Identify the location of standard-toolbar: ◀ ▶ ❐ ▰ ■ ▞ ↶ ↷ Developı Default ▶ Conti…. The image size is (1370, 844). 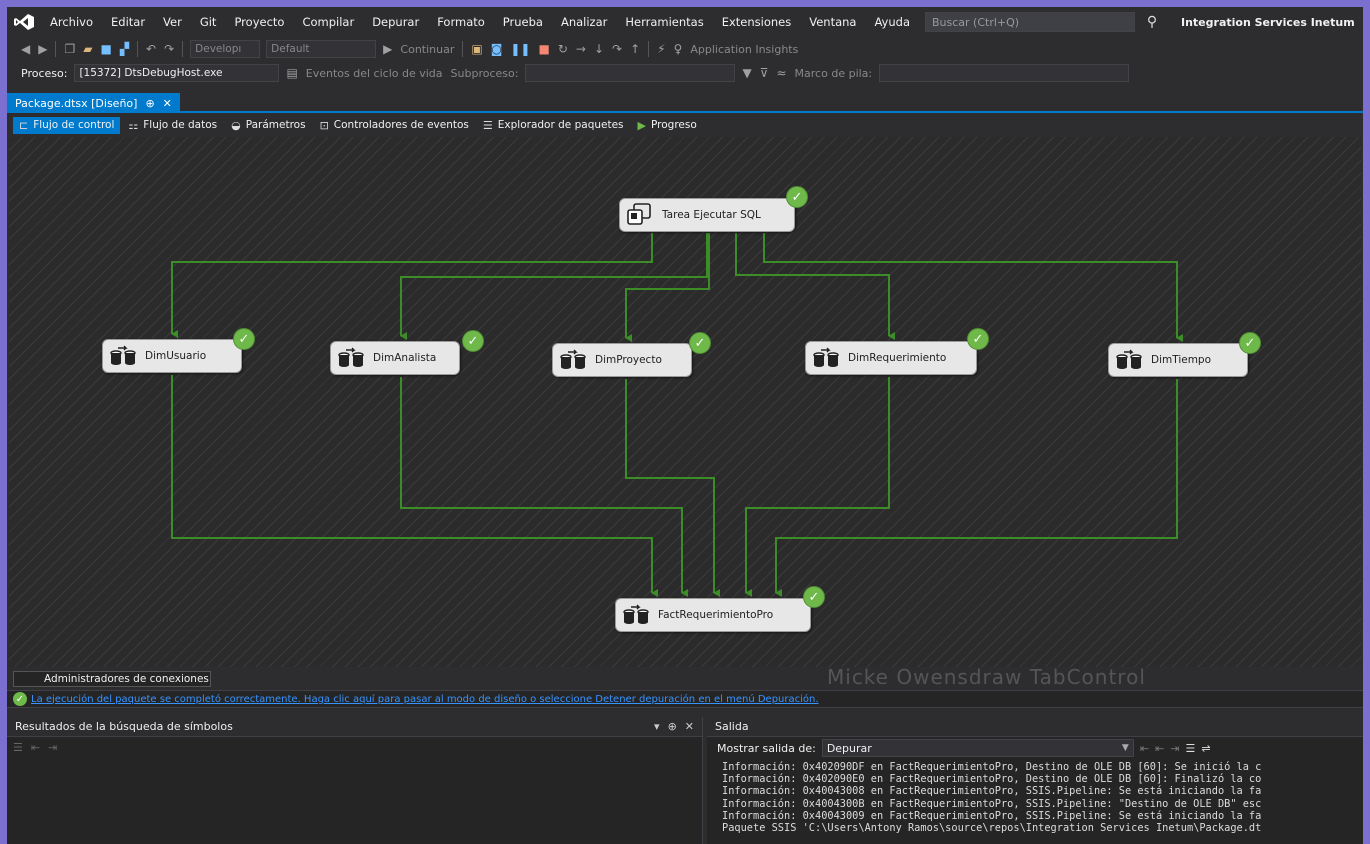
(685, 49).